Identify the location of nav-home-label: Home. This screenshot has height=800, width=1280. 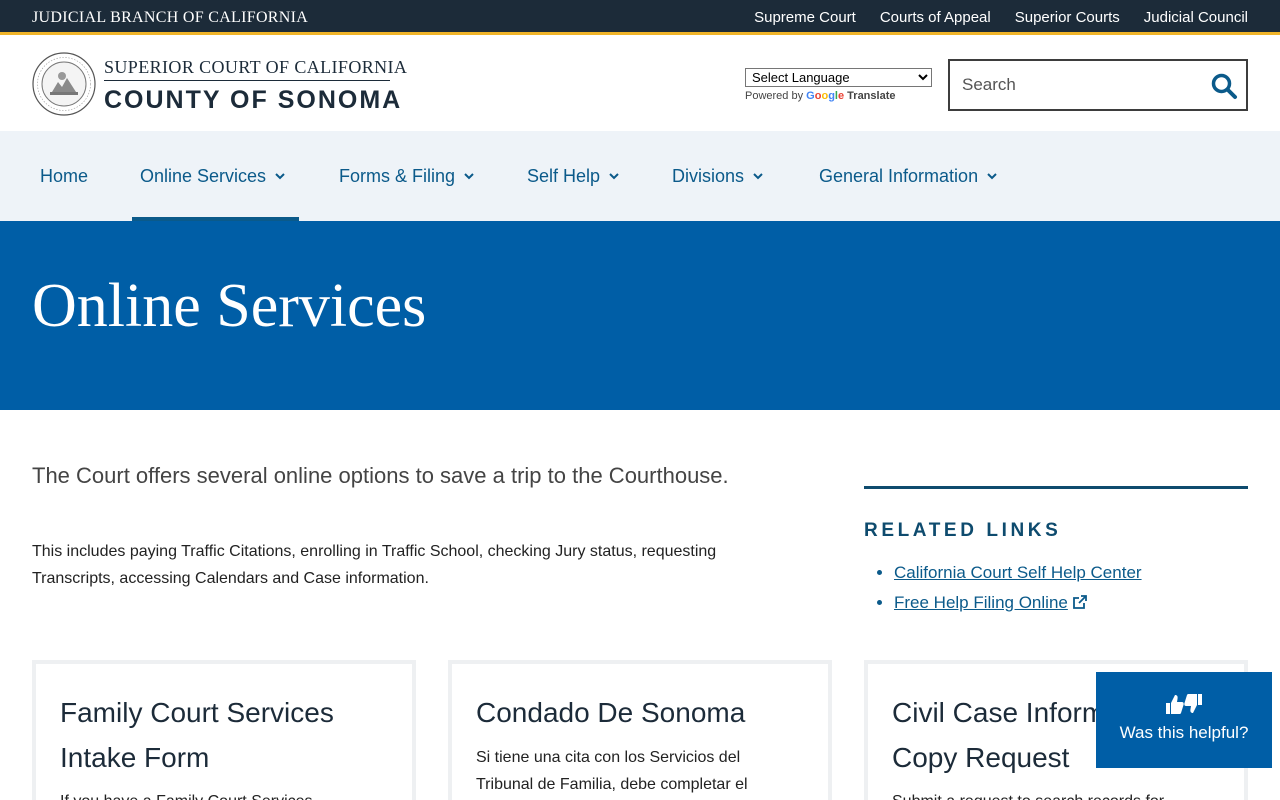
(64, 175).